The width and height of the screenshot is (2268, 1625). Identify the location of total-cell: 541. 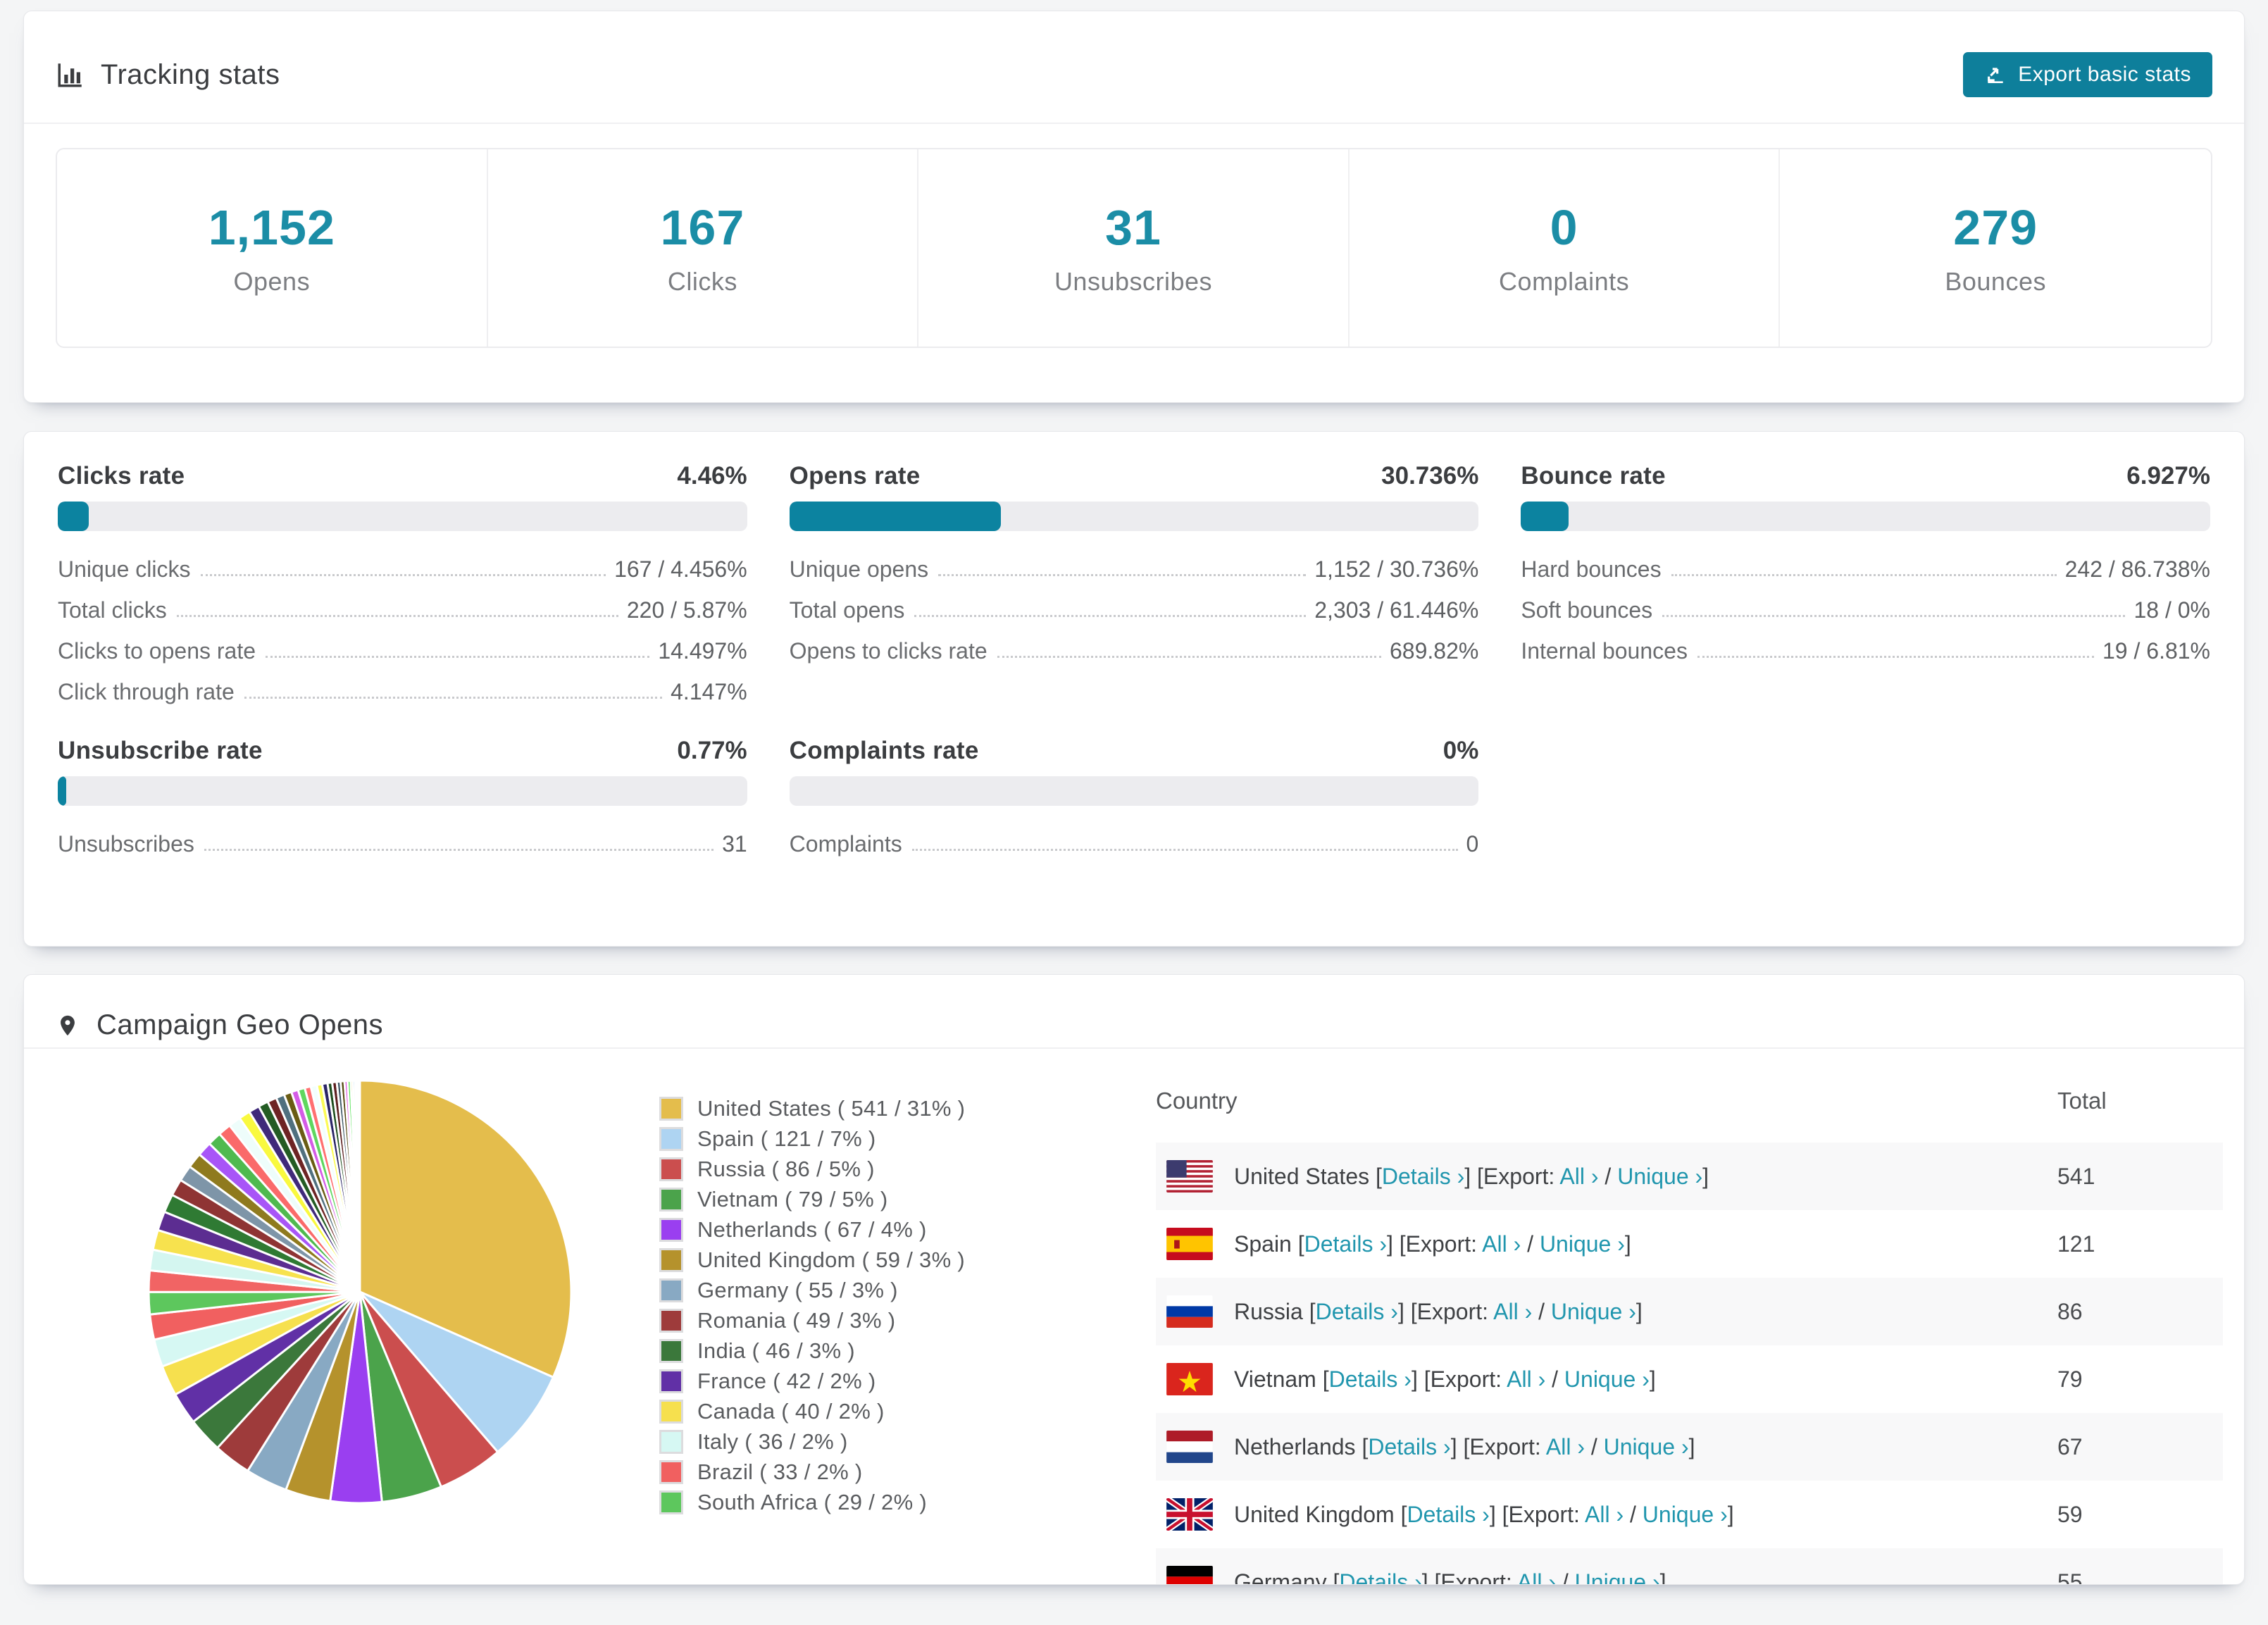
(2076, 1176).